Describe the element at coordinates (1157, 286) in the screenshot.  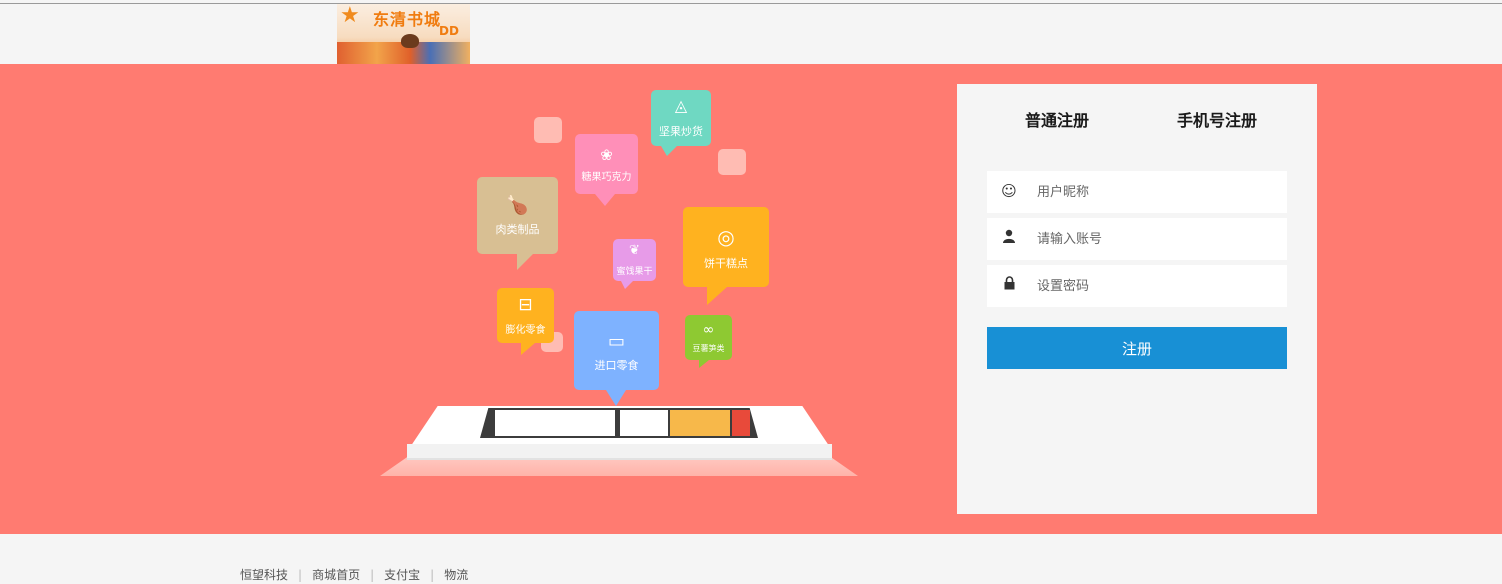
I see `password-input` at that location.